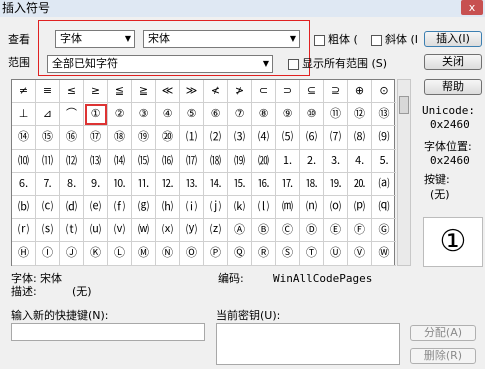 The height and width of the screenshot is (369, 485). Describe the element at coordinates (95, 39) in the screenshot. I see `font-type-select: 字体 ▼` at that location.